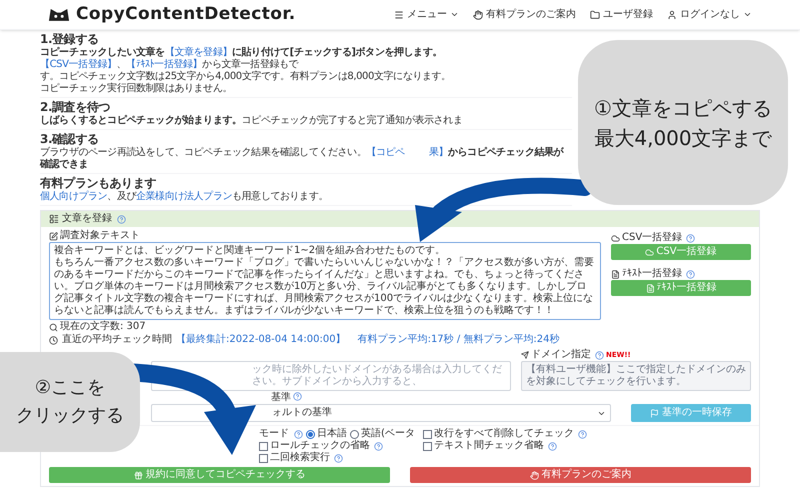 This screenshot has width=800, height=500. What do you see at coordinates (274, 434) in the screenshot?
I see `option-label: モード` at bounding box center [274, 434].